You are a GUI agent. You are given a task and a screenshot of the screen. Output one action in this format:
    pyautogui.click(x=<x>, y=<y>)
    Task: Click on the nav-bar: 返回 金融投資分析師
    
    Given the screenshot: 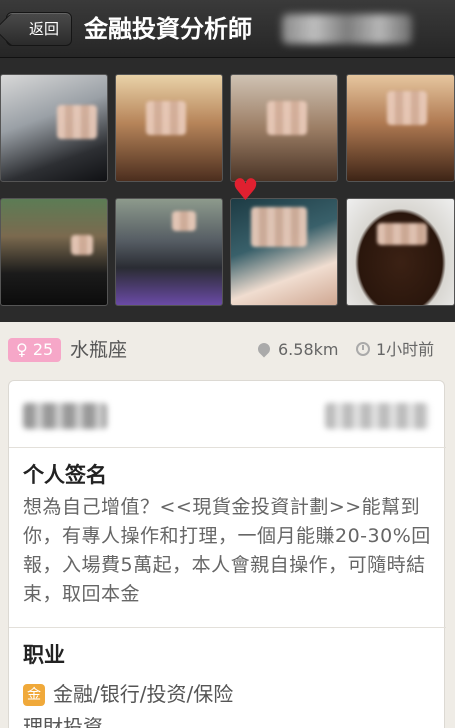 What is the action you would take?
    pyautogui.click(x=227, y=29)
    